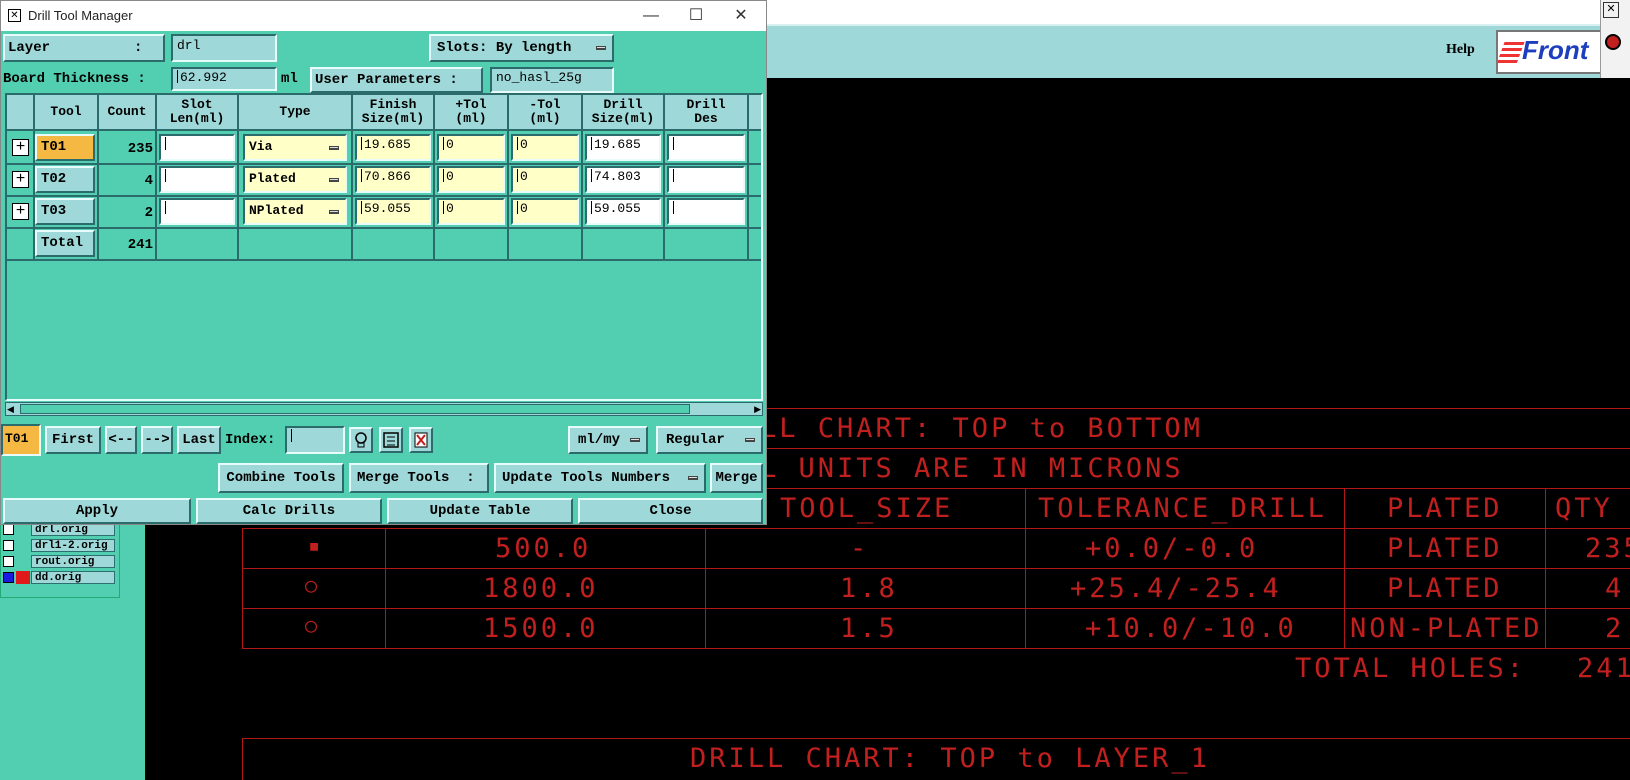 The height and width of the screenshot is (780, 1630). Describe the element at coordinates (860, 548) in the screenshot. I see `chart-cell: -` at that location.